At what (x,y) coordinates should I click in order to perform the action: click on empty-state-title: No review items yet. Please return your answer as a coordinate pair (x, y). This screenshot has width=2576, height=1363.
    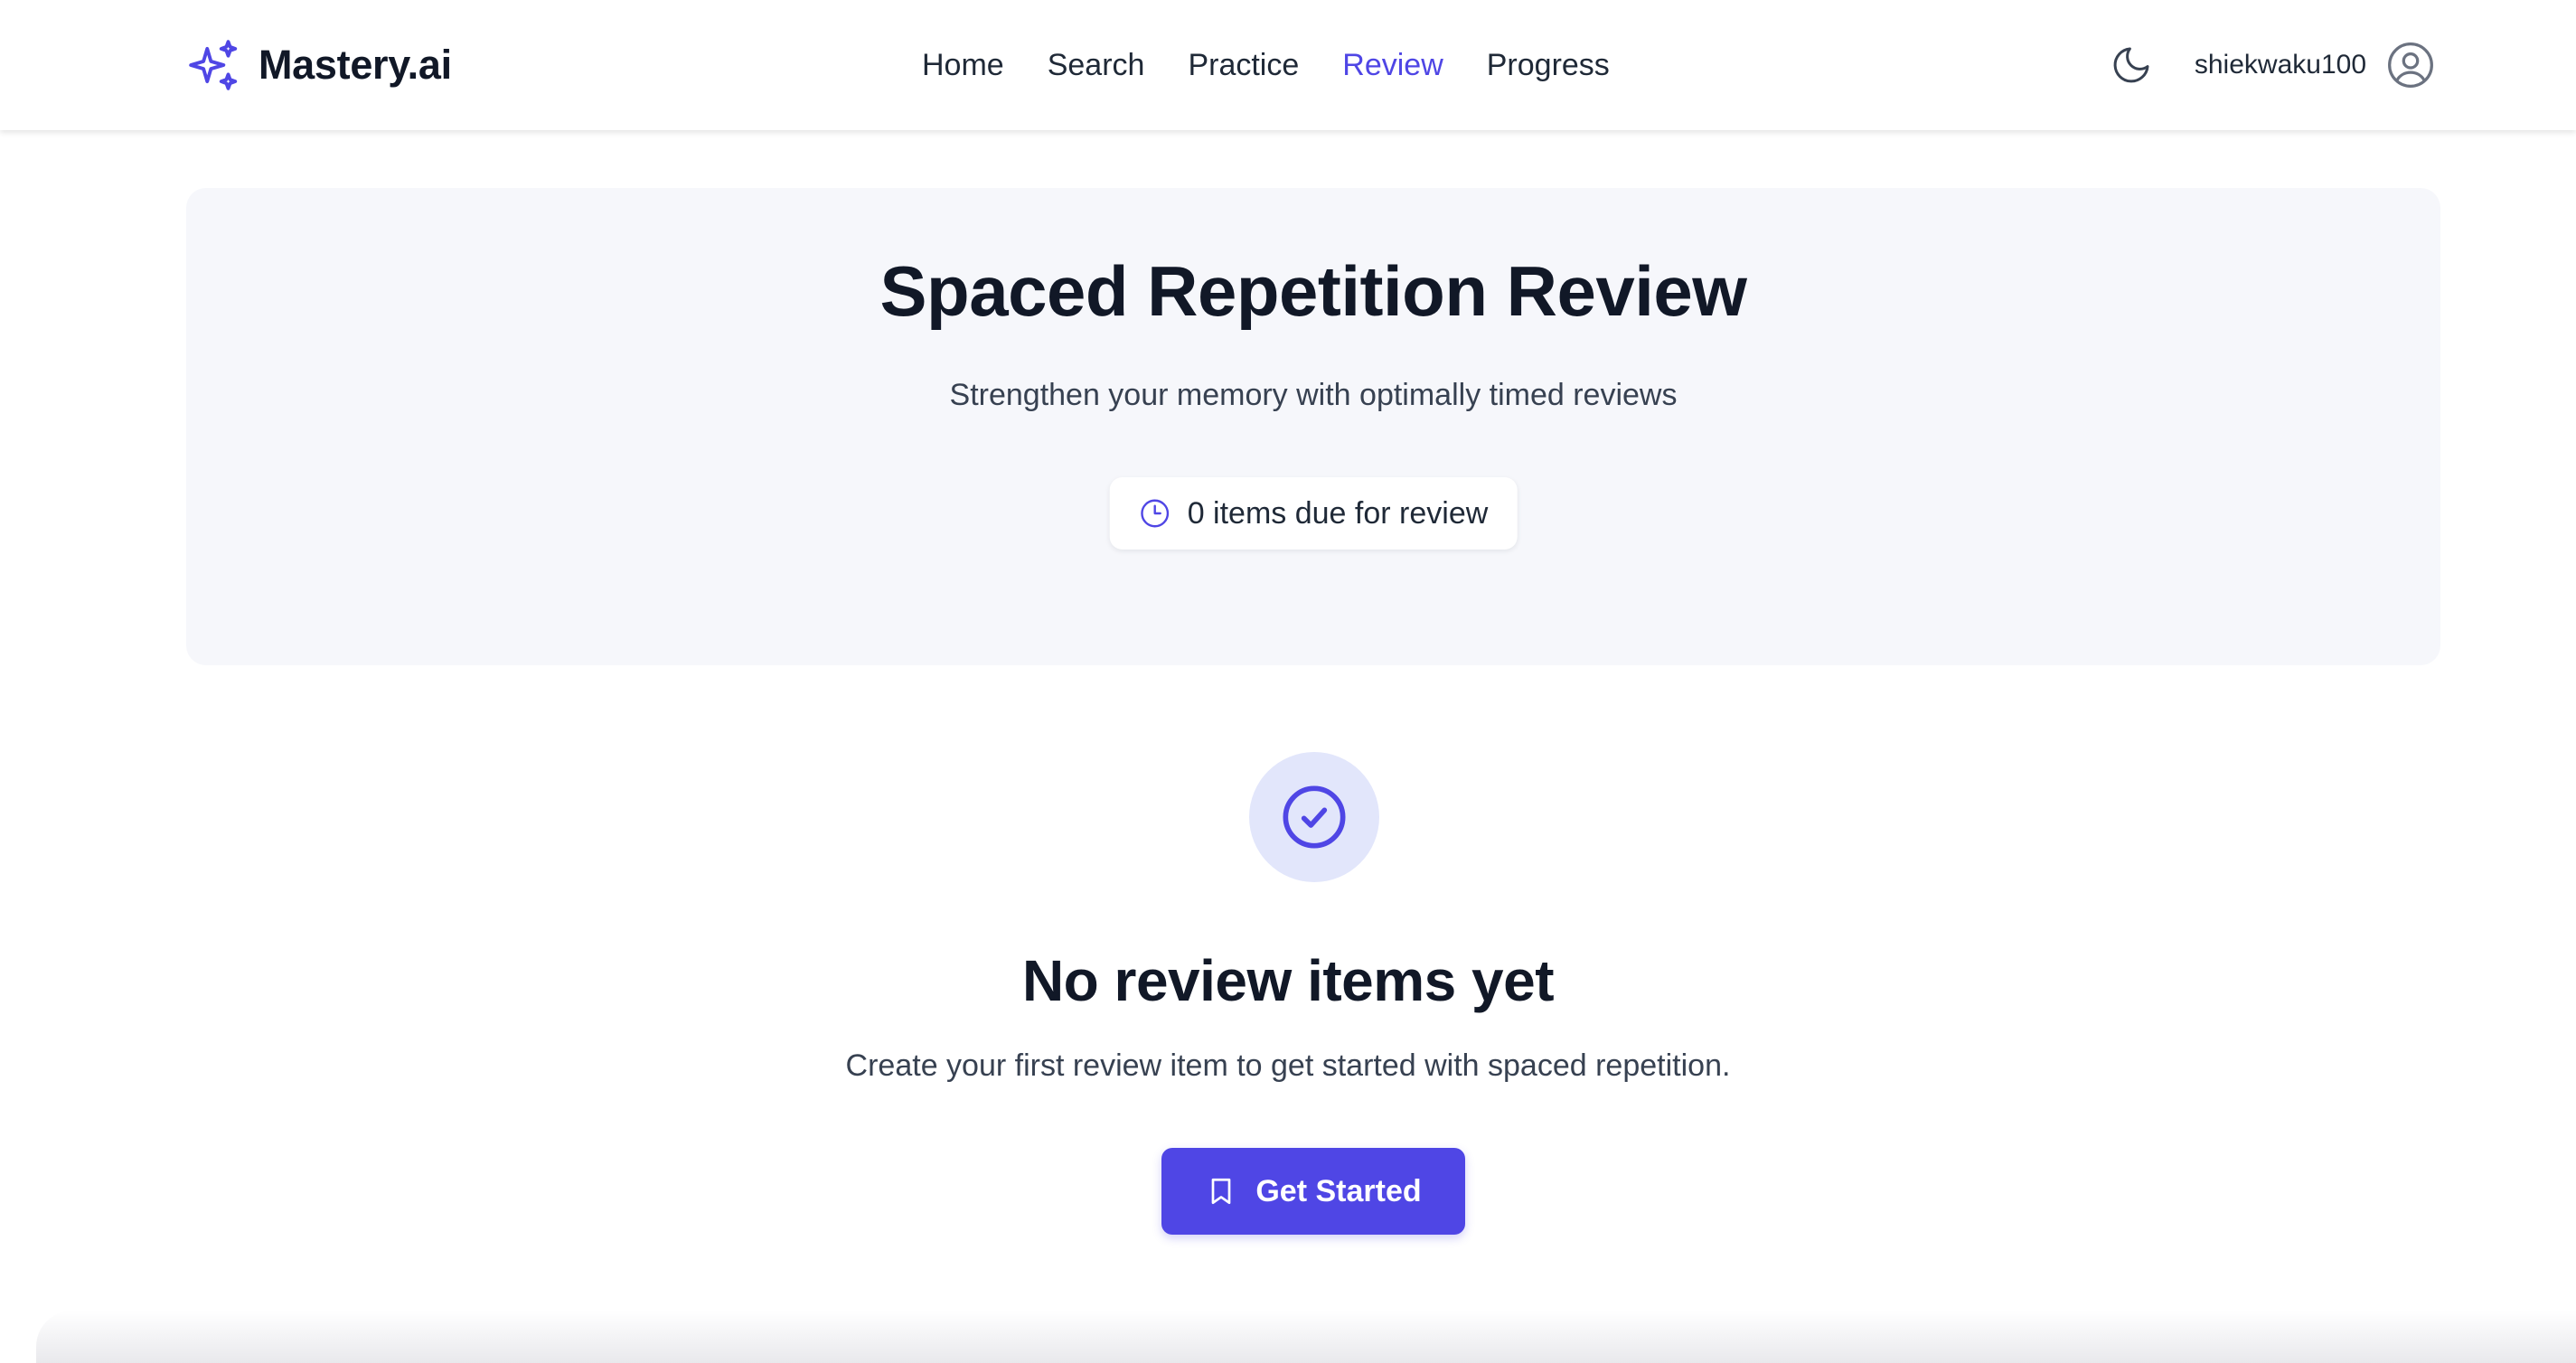
    Looking at the image, I should click on (1288, 981).